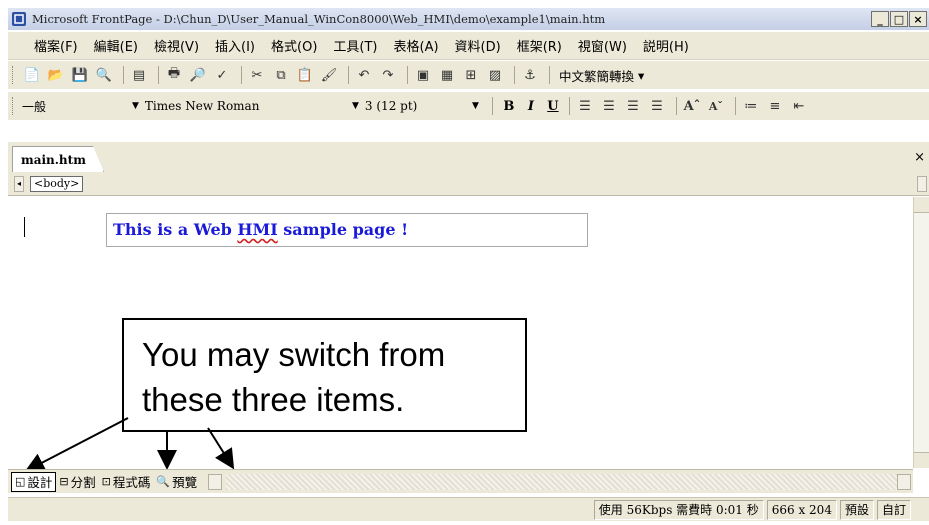 This screenshot has width=929, height=525. What do you see at coordinates (305, 75) in the screenshot?
I see `paste-icon: 📋` at bounding box center [305, 75].